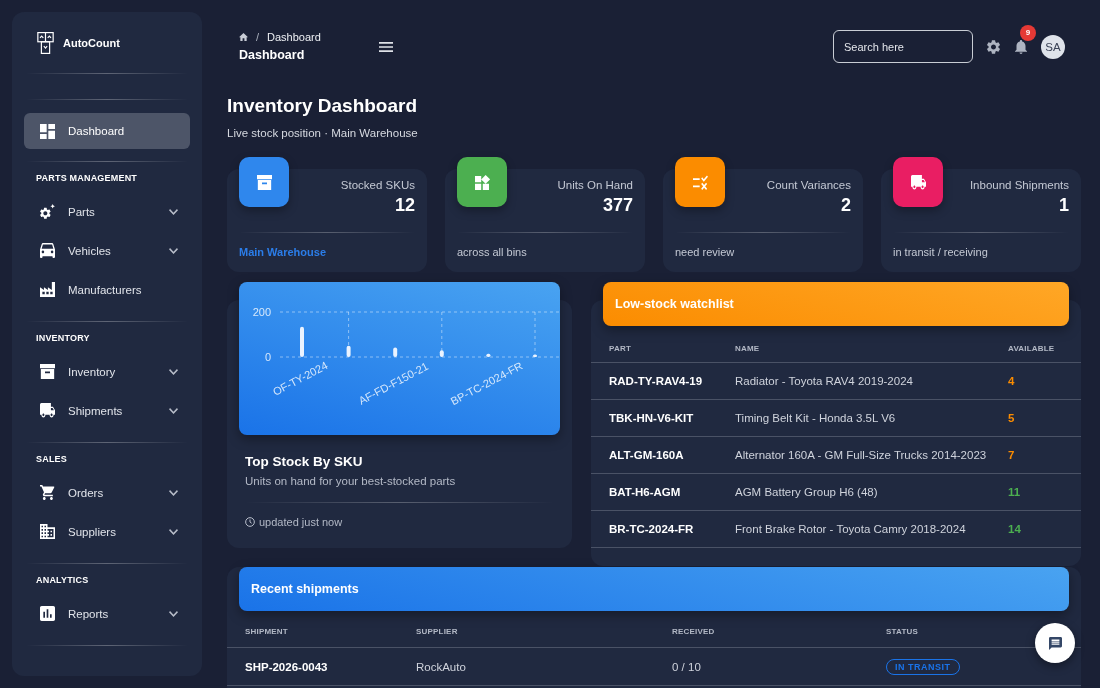 This screenshot has height=688, width=1100. What do you see at coordinates (322, 106) in the screenshot?
I see `dashboard-title: Inventory Dashboard` at bounding box center [322, 106].